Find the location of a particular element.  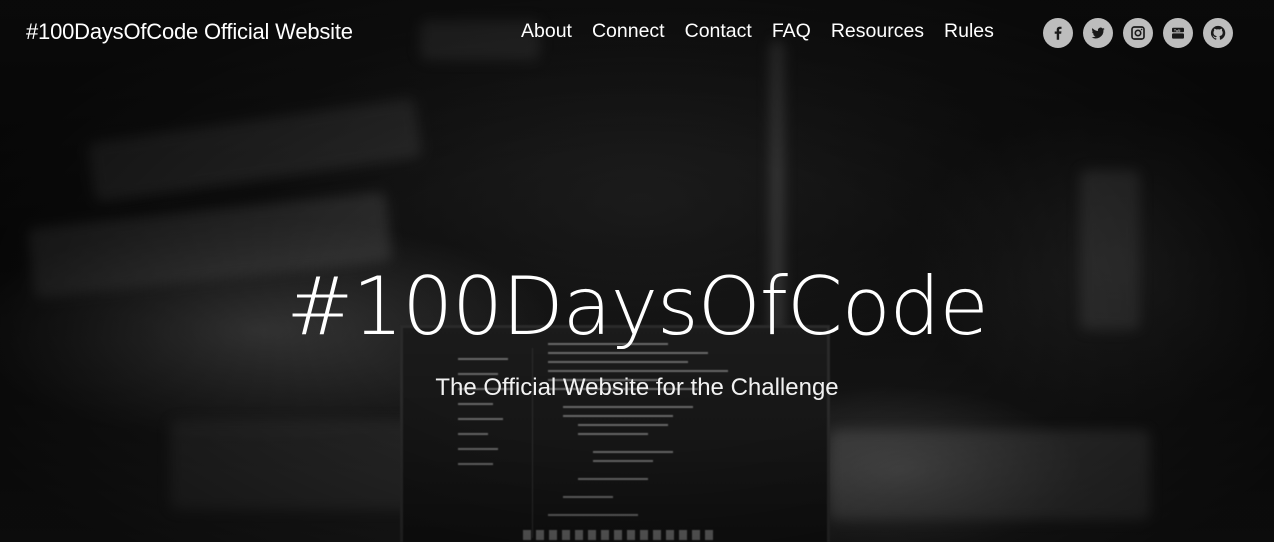

instagram-icon is located at coordinates (1138, 33).